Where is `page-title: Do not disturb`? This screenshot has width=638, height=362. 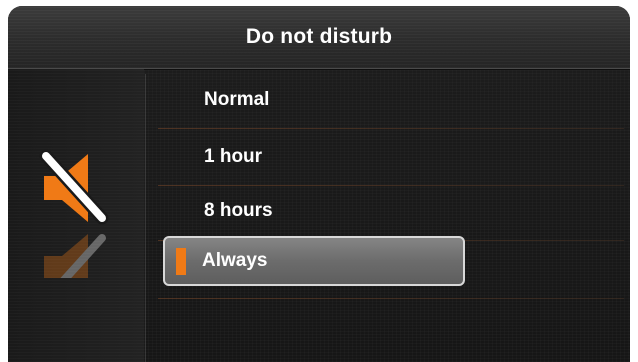
page-title: Do not disturb is located at coordinates (319, 36).